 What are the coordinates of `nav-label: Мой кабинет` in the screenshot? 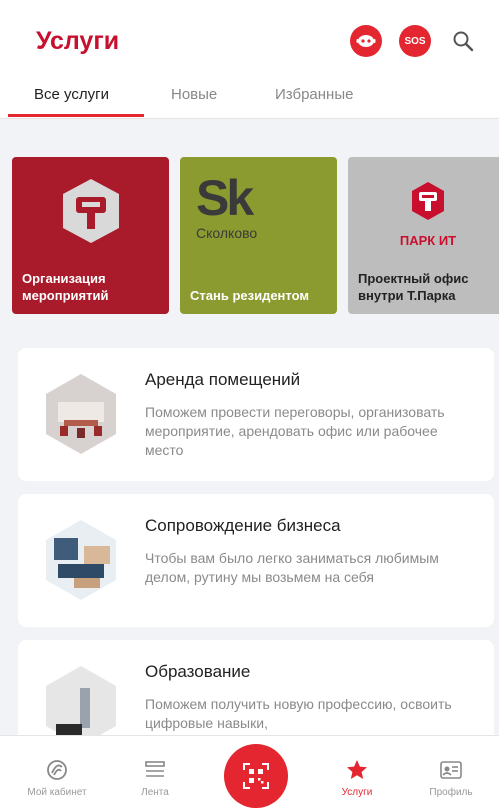 It's located at (57, 792).